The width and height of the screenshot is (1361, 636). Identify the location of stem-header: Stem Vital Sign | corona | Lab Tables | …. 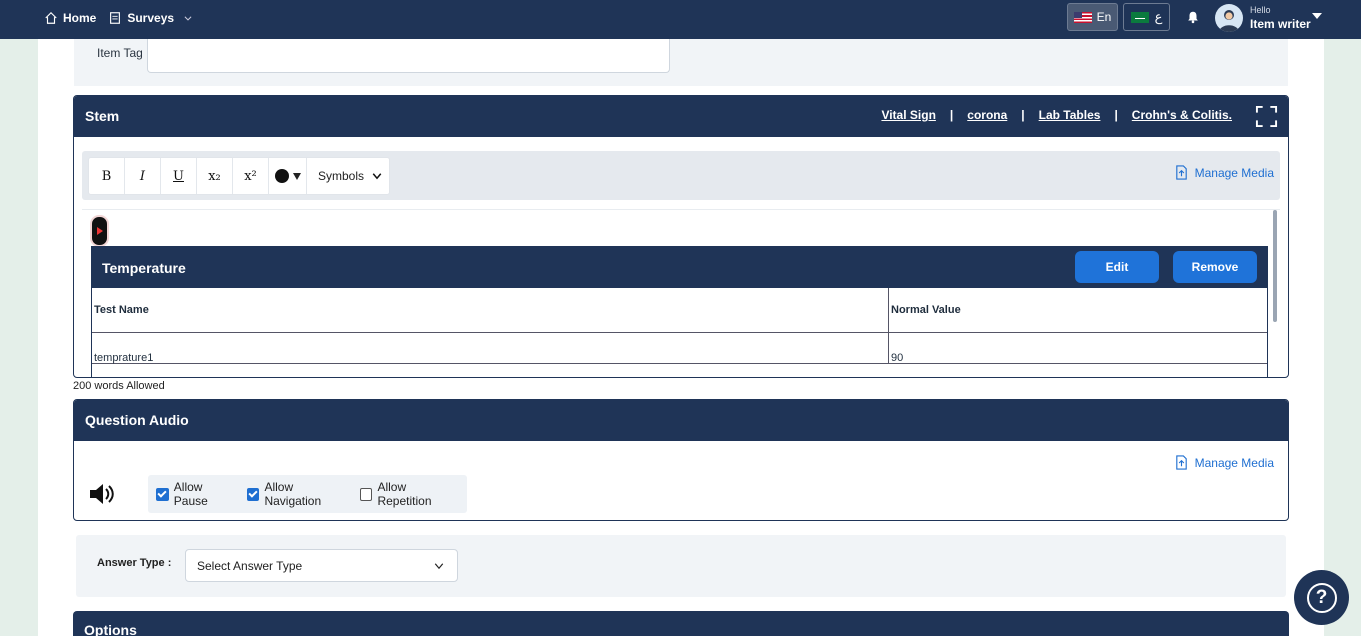
(681, 116).